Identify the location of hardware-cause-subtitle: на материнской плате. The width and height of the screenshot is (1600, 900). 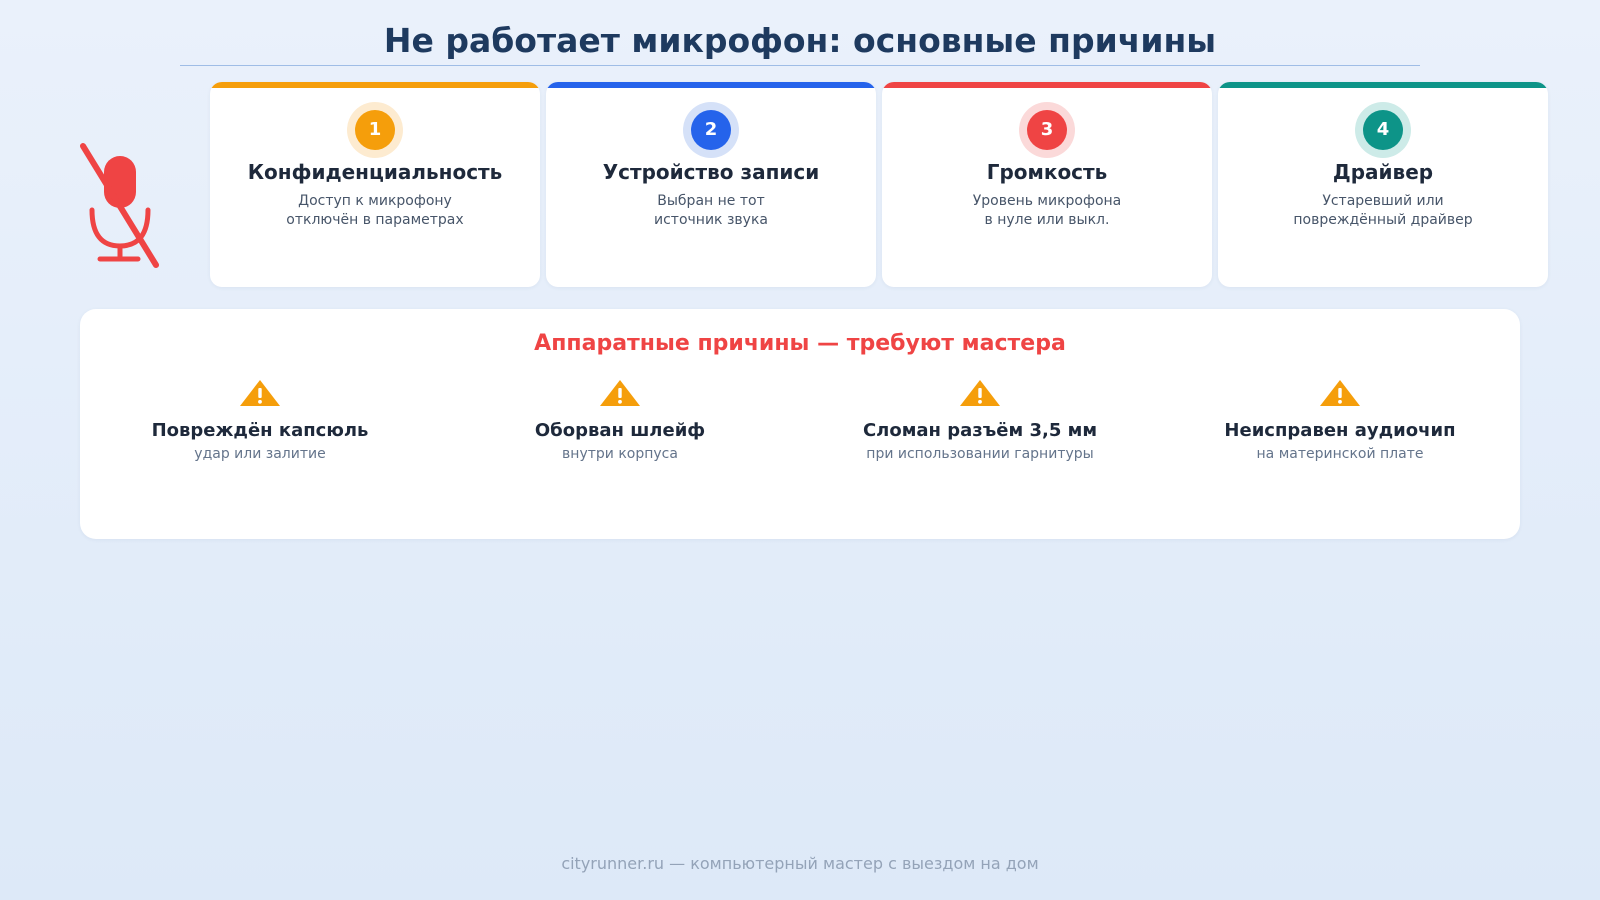
(1340, 454).